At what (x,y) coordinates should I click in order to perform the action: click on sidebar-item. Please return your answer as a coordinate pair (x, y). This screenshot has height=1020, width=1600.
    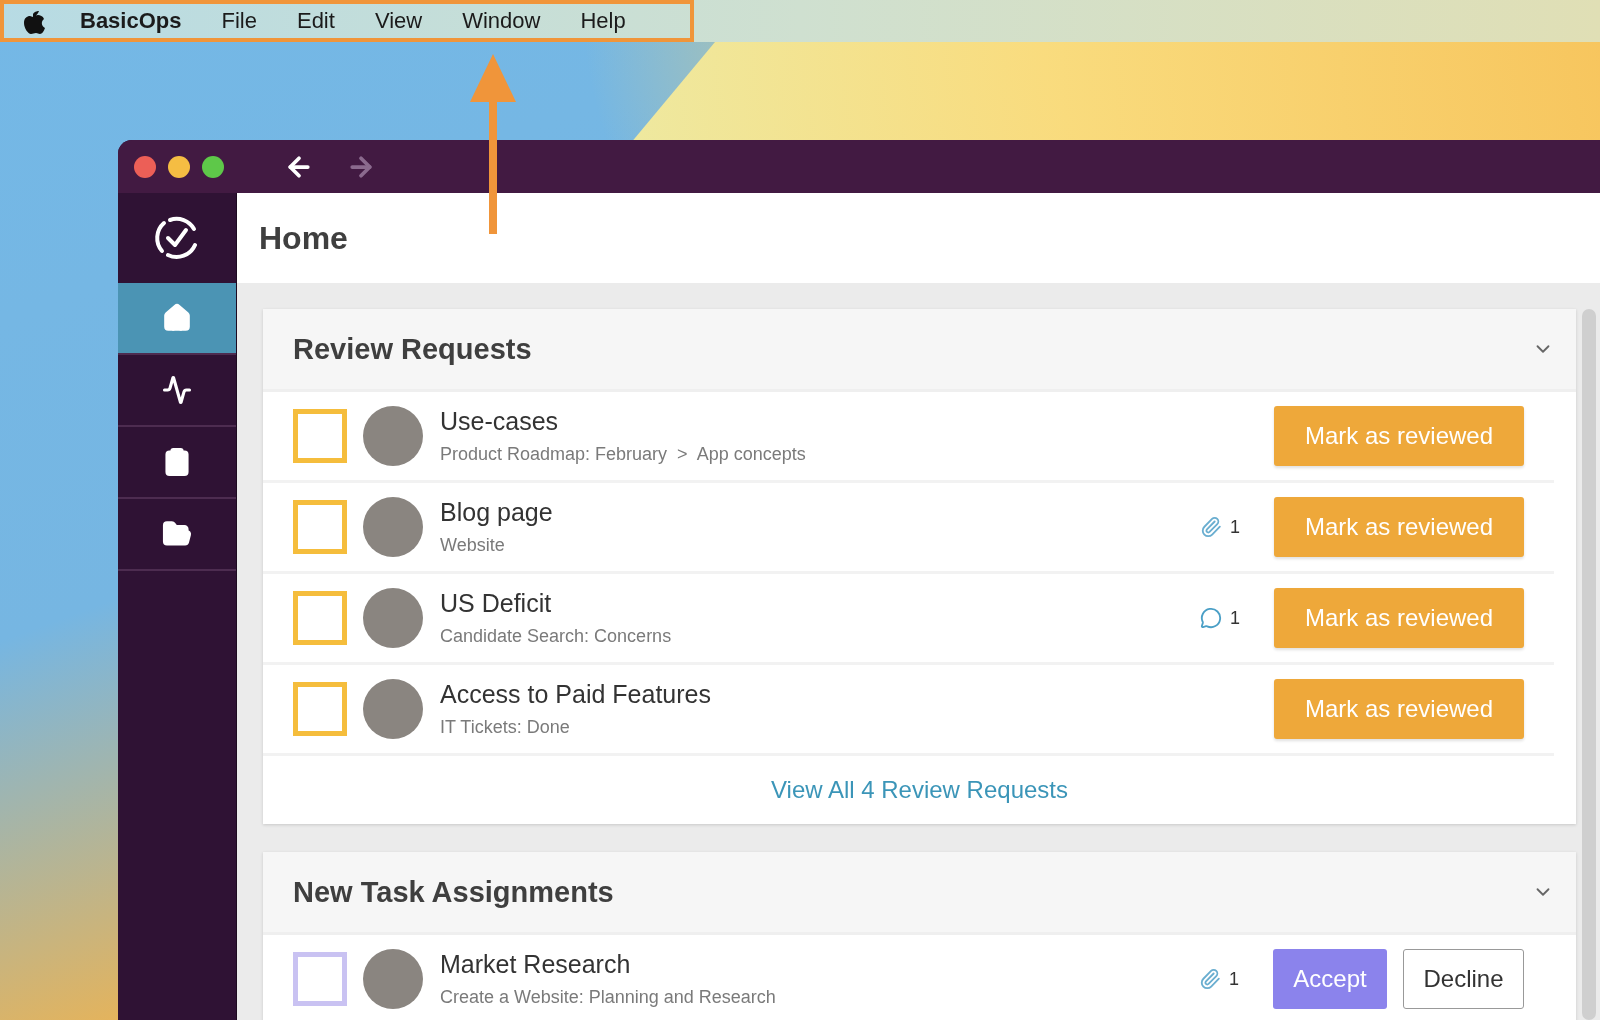
    Looking at the image, I should click on (177, 319).